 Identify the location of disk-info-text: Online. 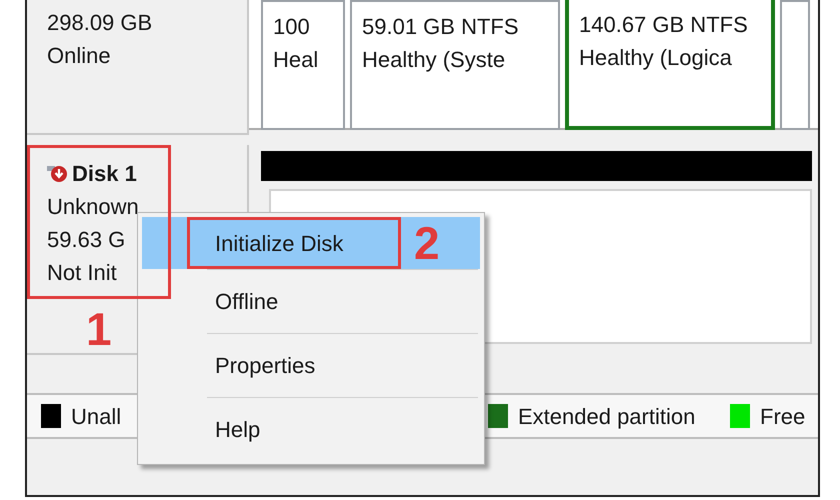
(79, 56).